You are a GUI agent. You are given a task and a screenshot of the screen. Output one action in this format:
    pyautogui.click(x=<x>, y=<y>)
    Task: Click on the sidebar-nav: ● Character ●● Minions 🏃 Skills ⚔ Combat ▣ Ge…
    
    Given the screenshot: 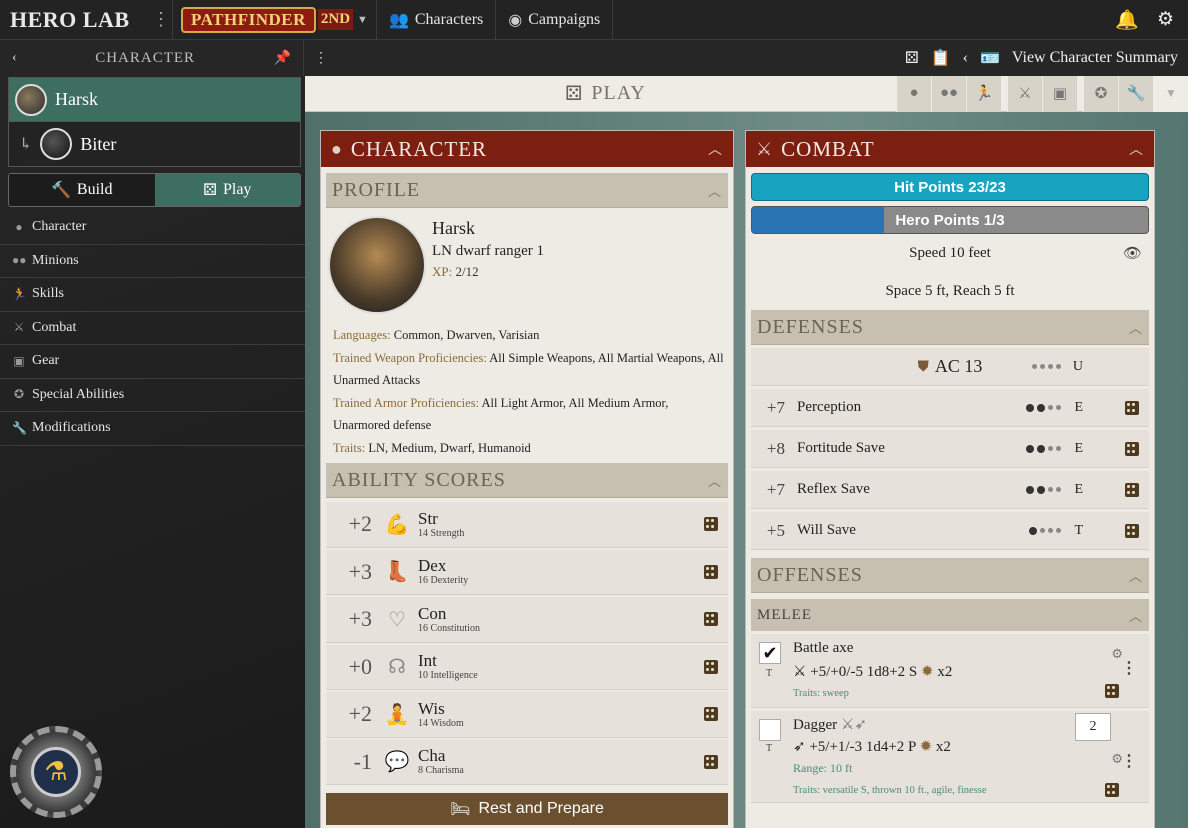 What is the action you would take?
    pyautogui.click(x=152, y=328)
    